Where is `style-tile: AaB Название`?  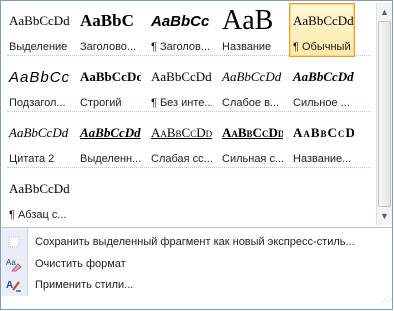 style-tile: AaB Название is located at coordinates (251, 30).